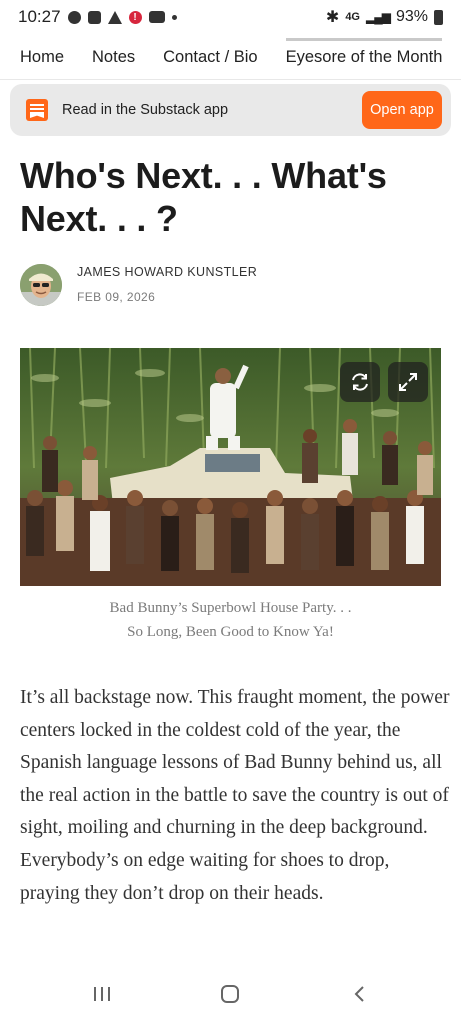 This screenshot has width=461, height=1024. What do you see at coordinates (438, 17) in the screenshot?
I see `battery-icon` at bounding box center [438, 17].